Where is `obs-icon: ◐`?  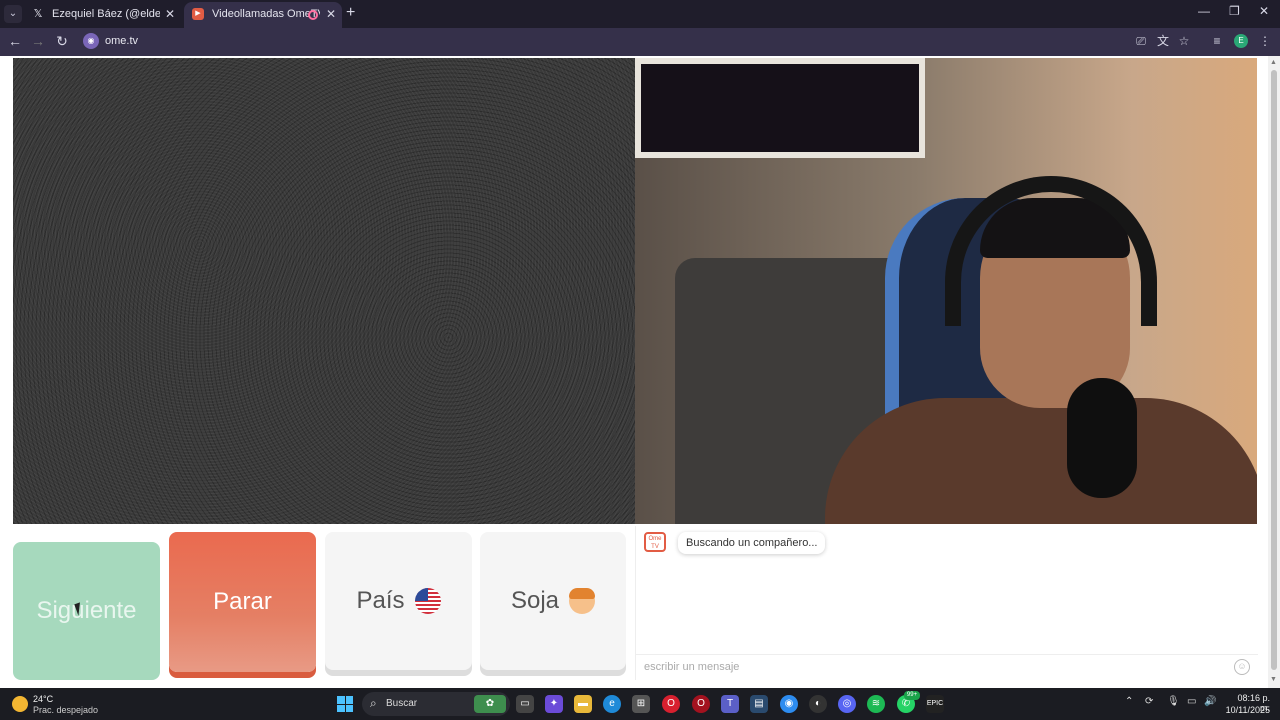 obs-icon: ◐ is located at coordinates (818, 704).